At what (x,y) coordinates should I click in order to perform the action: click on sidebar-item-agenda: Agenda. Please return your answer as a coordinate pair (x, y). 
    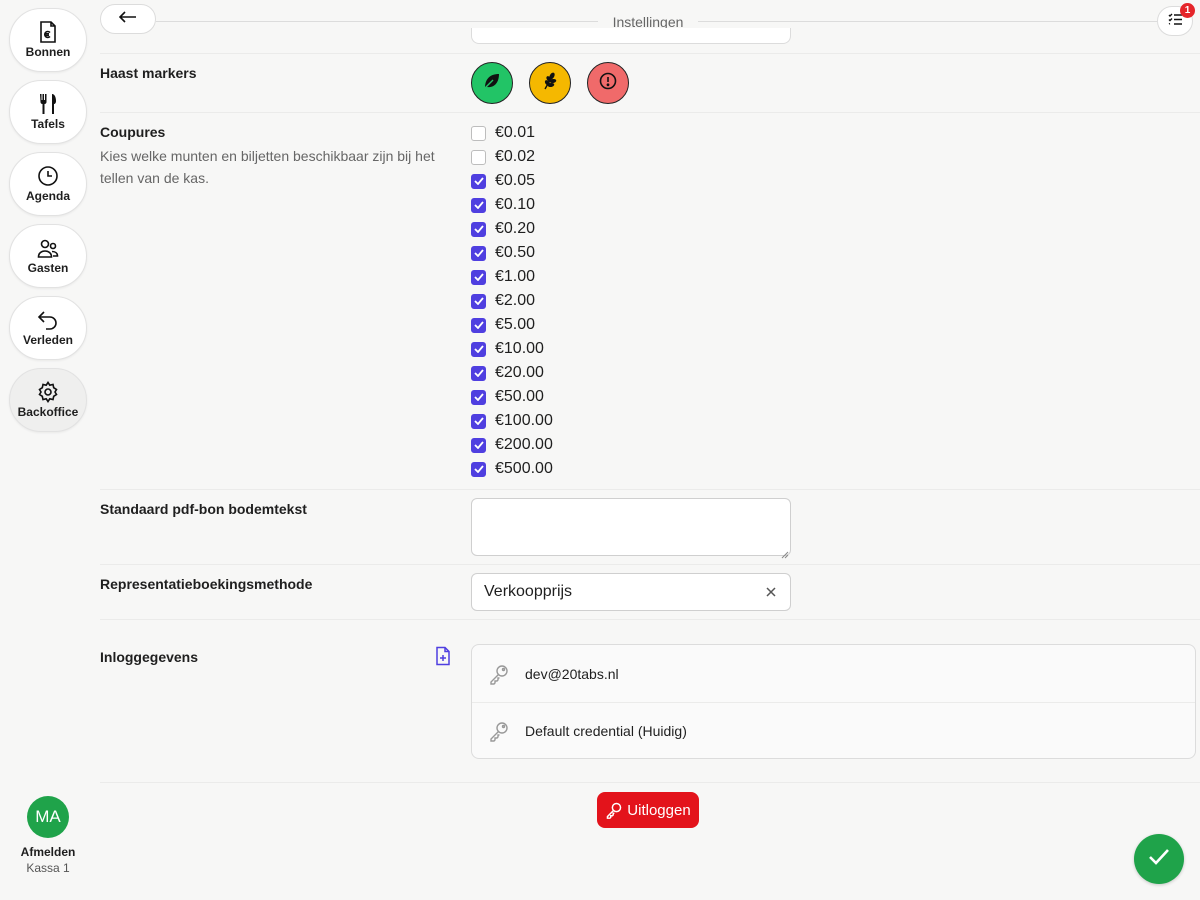
    Looking at the image, I should click on (48, 184).